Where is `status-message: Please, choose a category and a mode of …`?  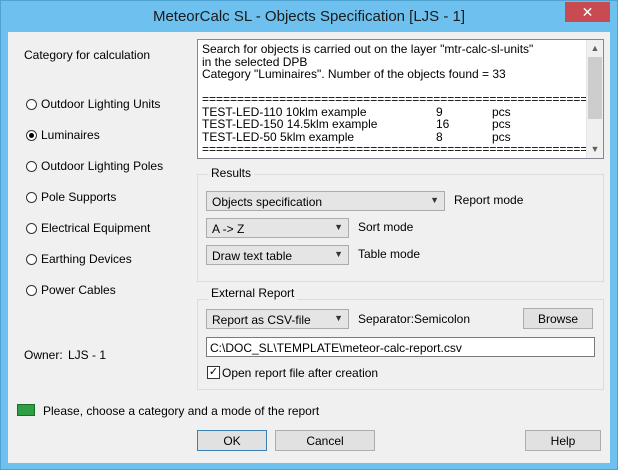 status-message: Please, choose a category and a mode of … is located at coordinates (181, 411).